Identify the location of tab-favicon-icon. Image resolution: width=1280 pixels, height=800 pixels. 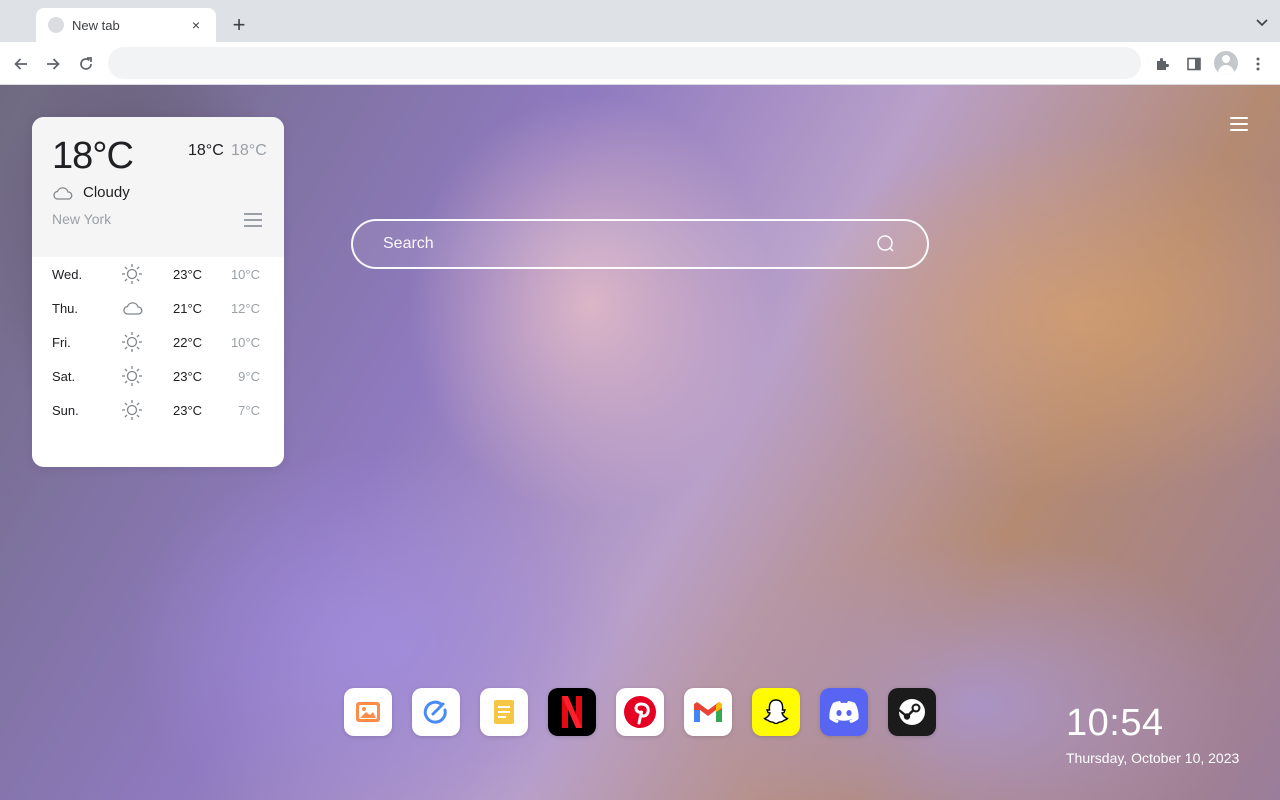
(56, 25).